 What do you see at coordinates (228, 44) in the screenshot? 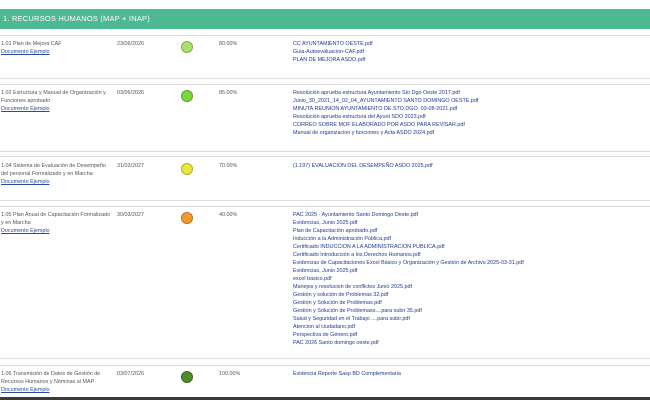
I see `completion-percent: 80.00%` at bounding box center [228, 44].